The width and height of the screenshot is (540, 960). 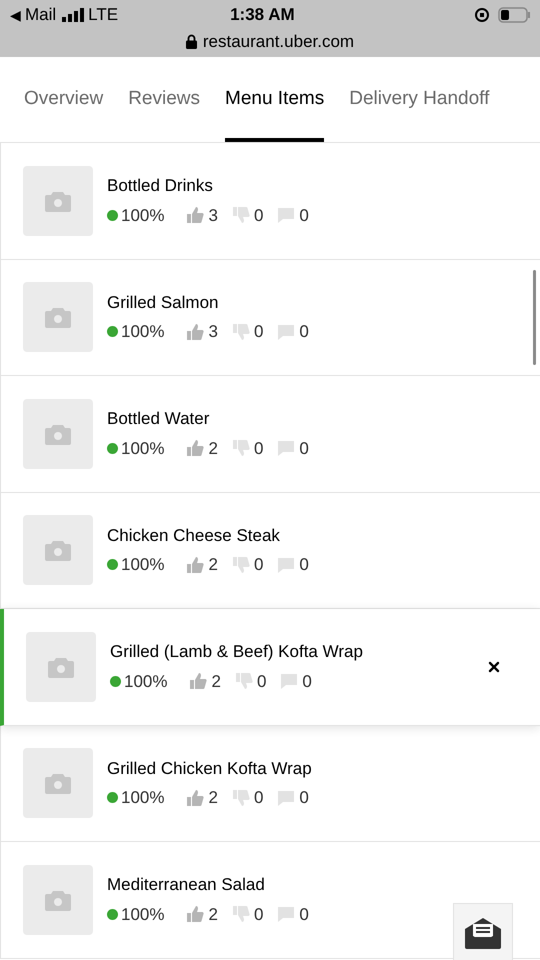 I want to click on lock-icon, so click(x=191, y=42).